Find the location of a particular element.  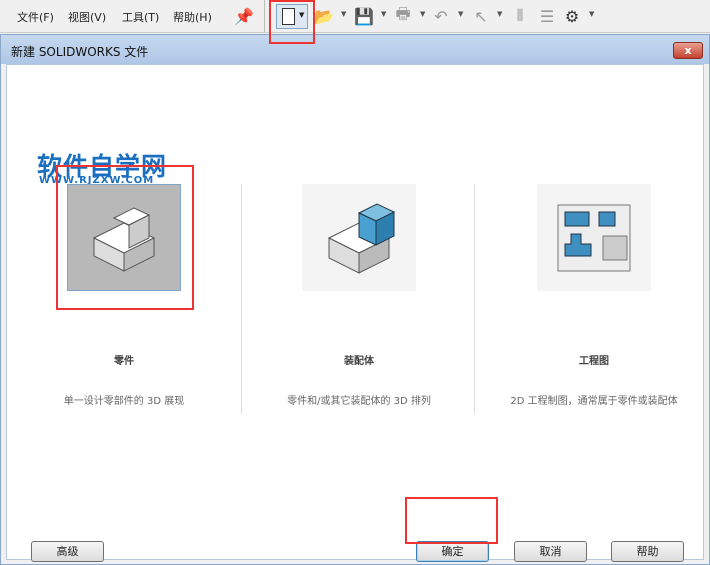

assembly-template-tile is located at coordinates (359, 237).